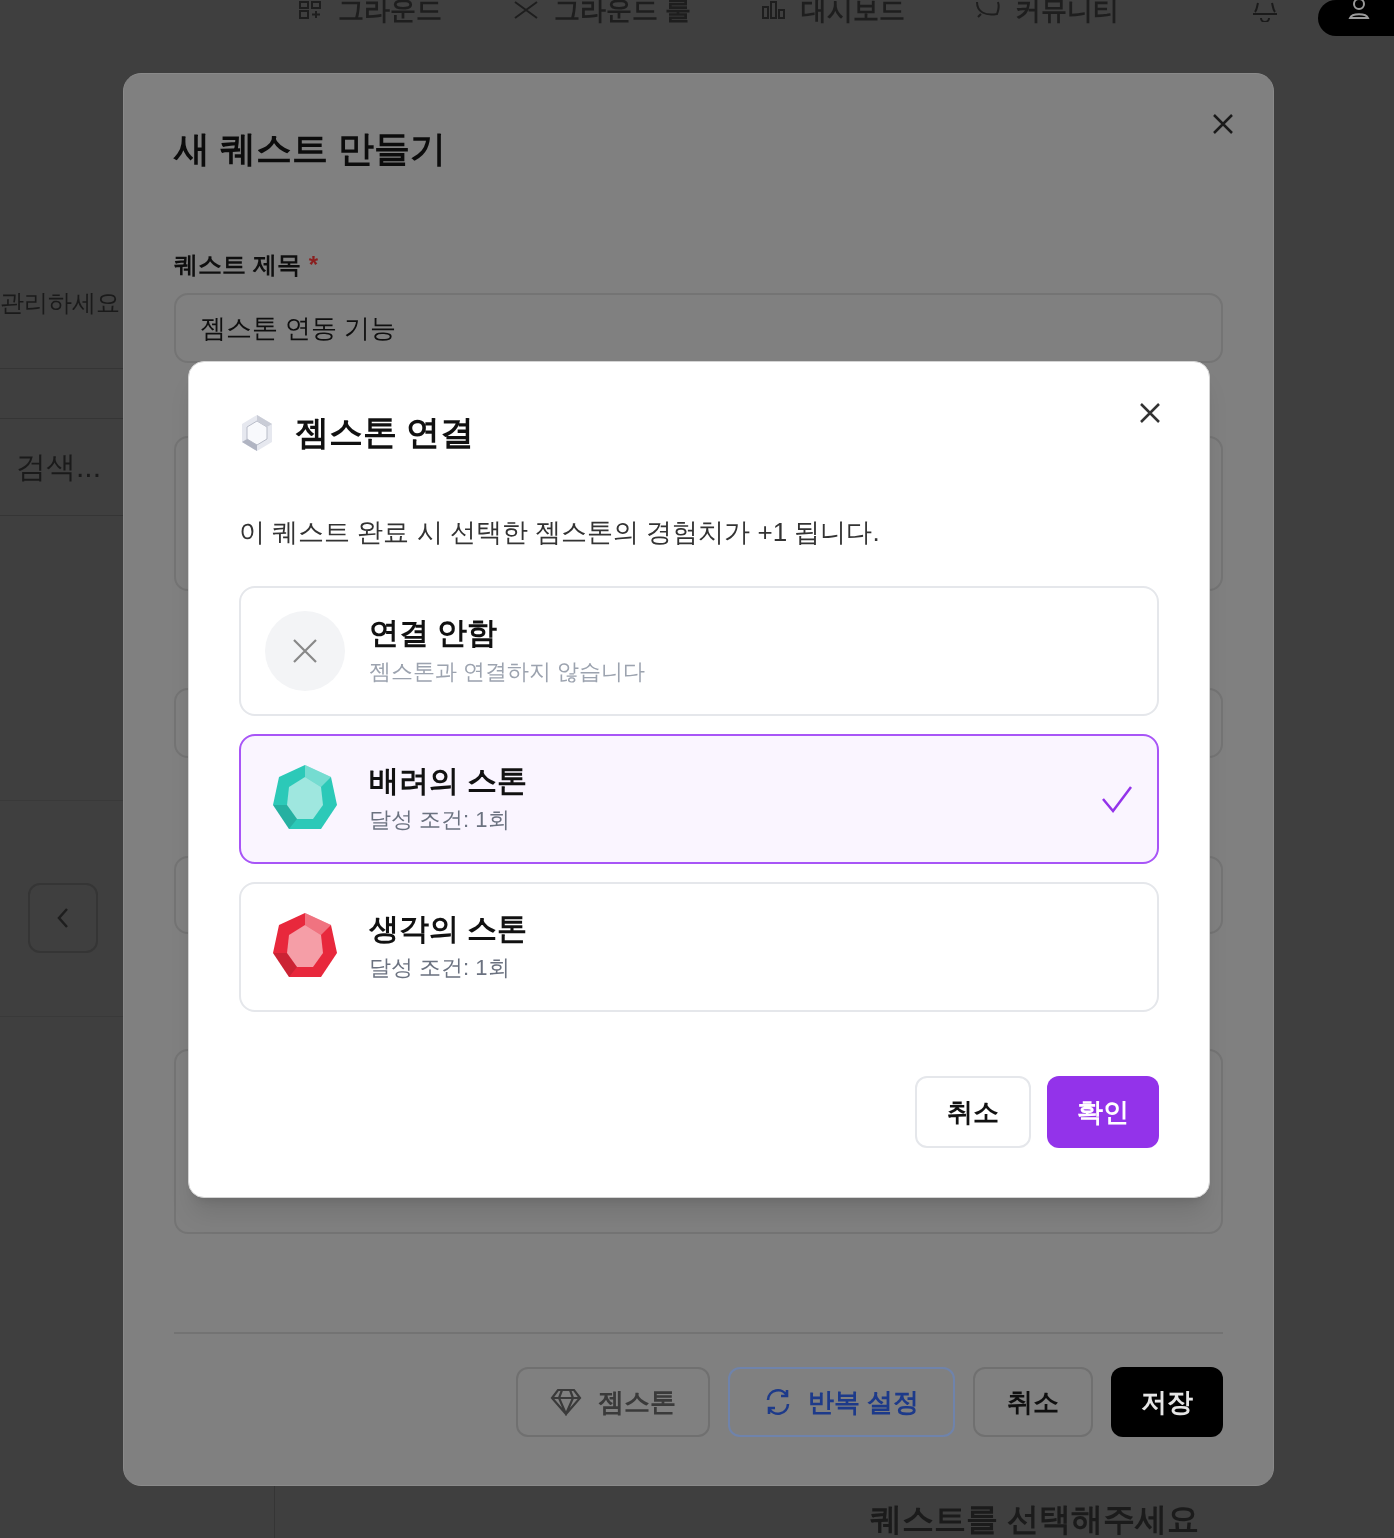 The image size is (1394, 1538). What do you see at coordinates (508, 672) in the screenshot?
I see `option-subtitle: 젬스톤과 연결하지 않습니다` at bounding box center [508, 672].